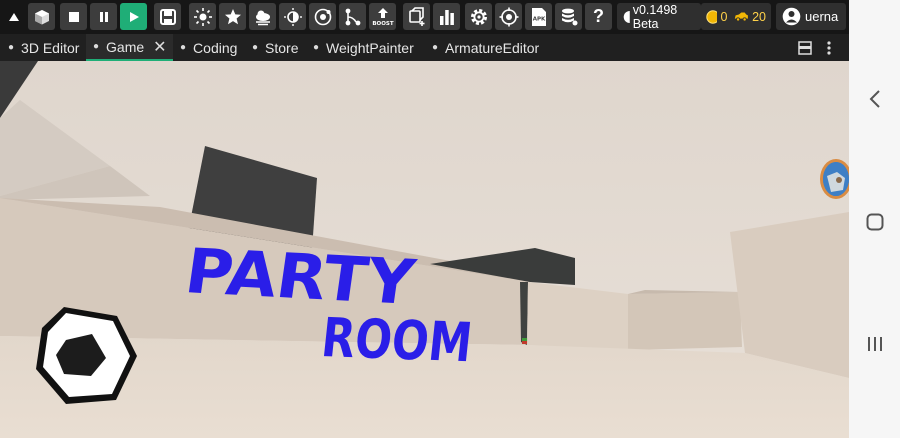  I want to click on help-icon: ?, so click(598, 16).